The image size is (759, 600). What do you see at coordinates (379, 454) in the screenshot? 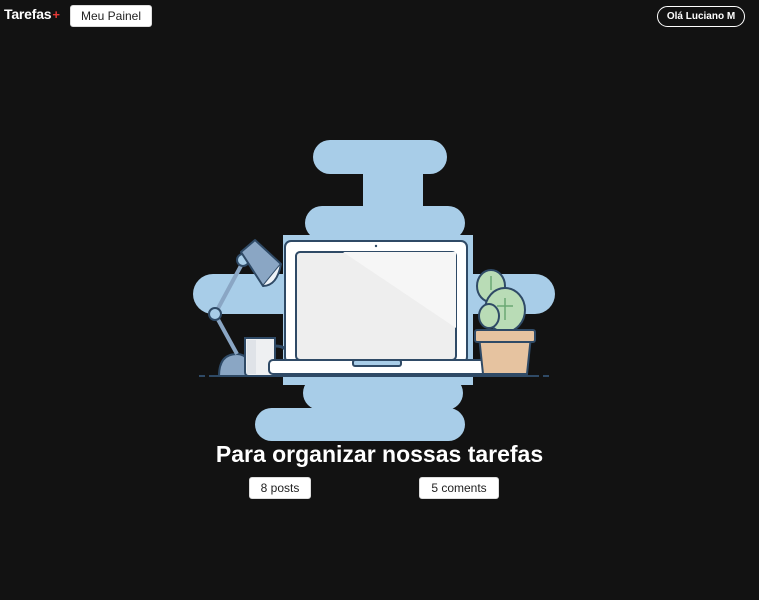
I see `hero-headline: Para organizar nossas tarefas` at bounding box center [379, 454].